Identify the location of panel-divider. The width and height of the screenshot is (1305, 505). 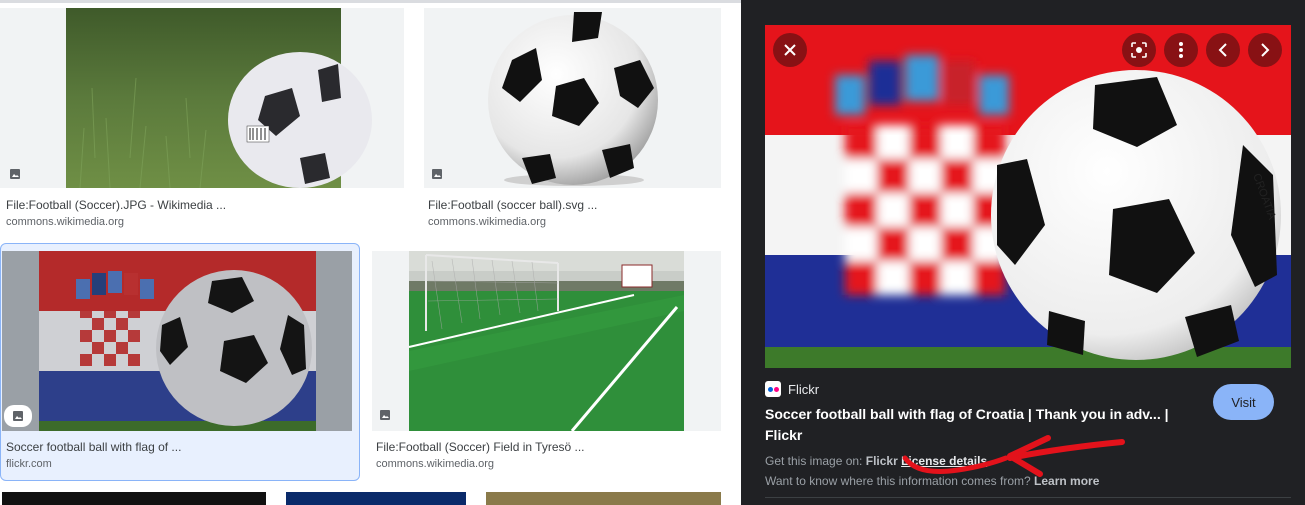
(1028, 497).